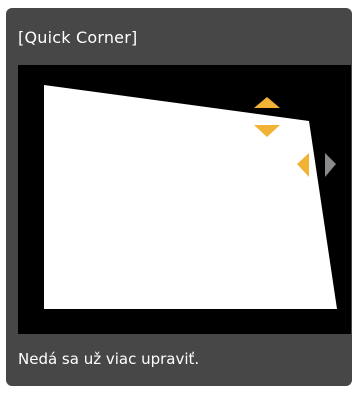 Image resolution: width=358 pixels, height=393 pixels. I want to click on arrow-up-icon, so click(267, 102).